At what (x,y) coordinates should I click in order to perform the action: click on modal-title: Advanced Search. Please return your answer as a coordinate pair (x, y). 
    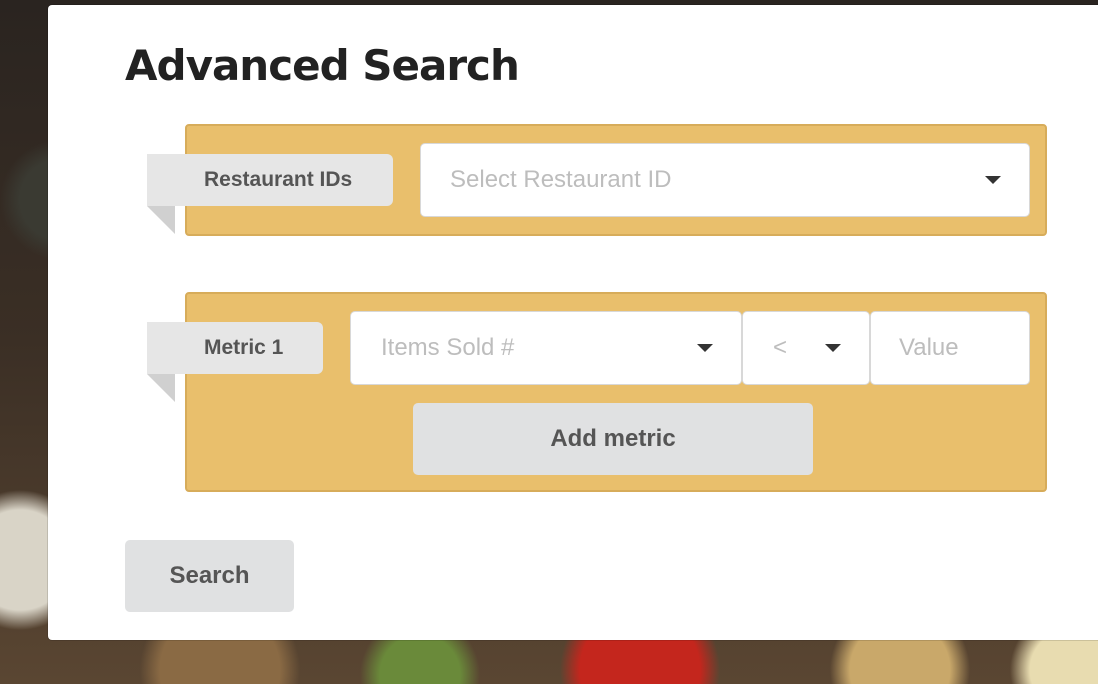
    Looking at the image, I should click on (322, 65).